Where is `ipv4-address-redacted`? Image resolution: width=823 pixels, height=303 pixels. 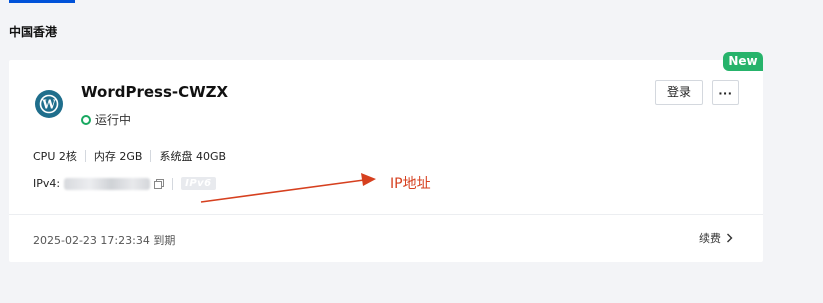 ipv4-address-redacted is located at coordinates (107, 183).